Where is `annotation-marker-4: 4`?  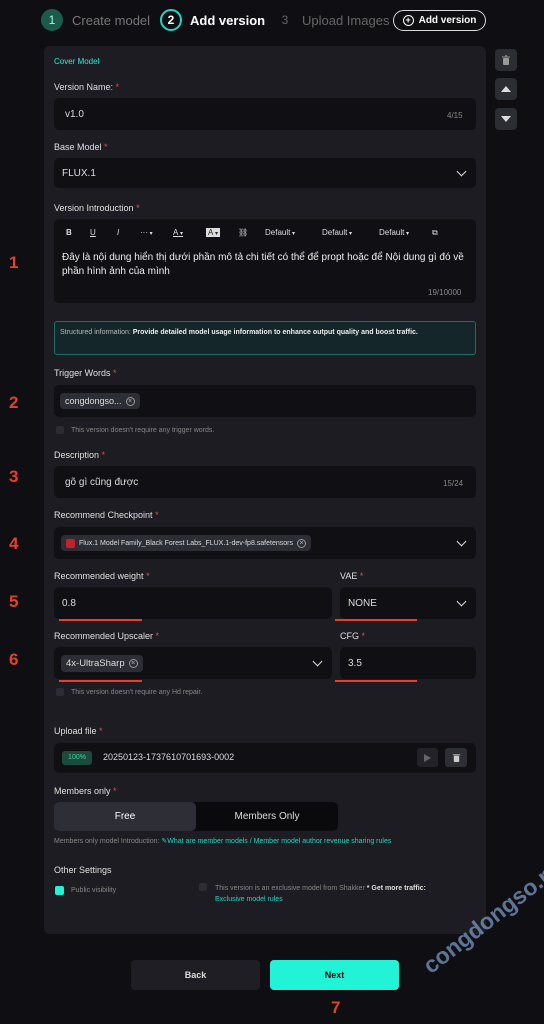 annotation-marker-4: 4 is located at coordinates (14, 543).